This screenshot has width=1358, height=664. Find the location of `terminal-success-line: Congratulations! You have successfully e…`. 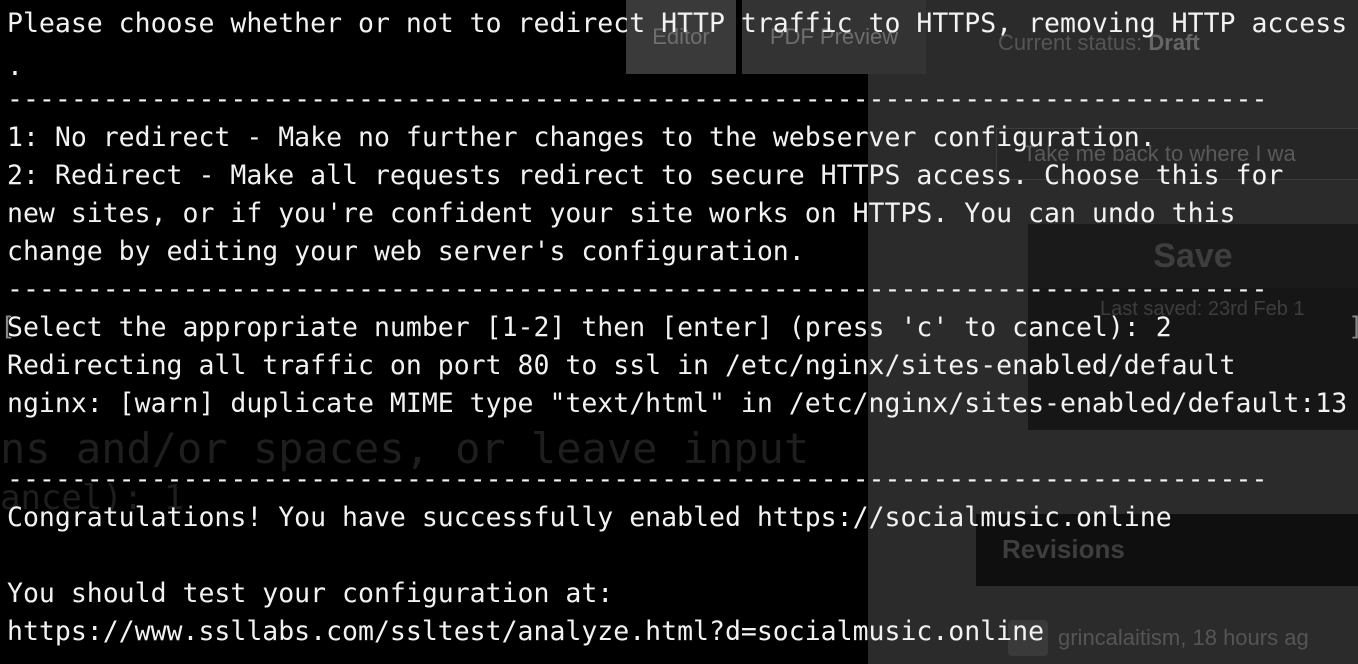

terminal-success-line: Congratulations! You have successfully e… is located at coordinates (589, 517).